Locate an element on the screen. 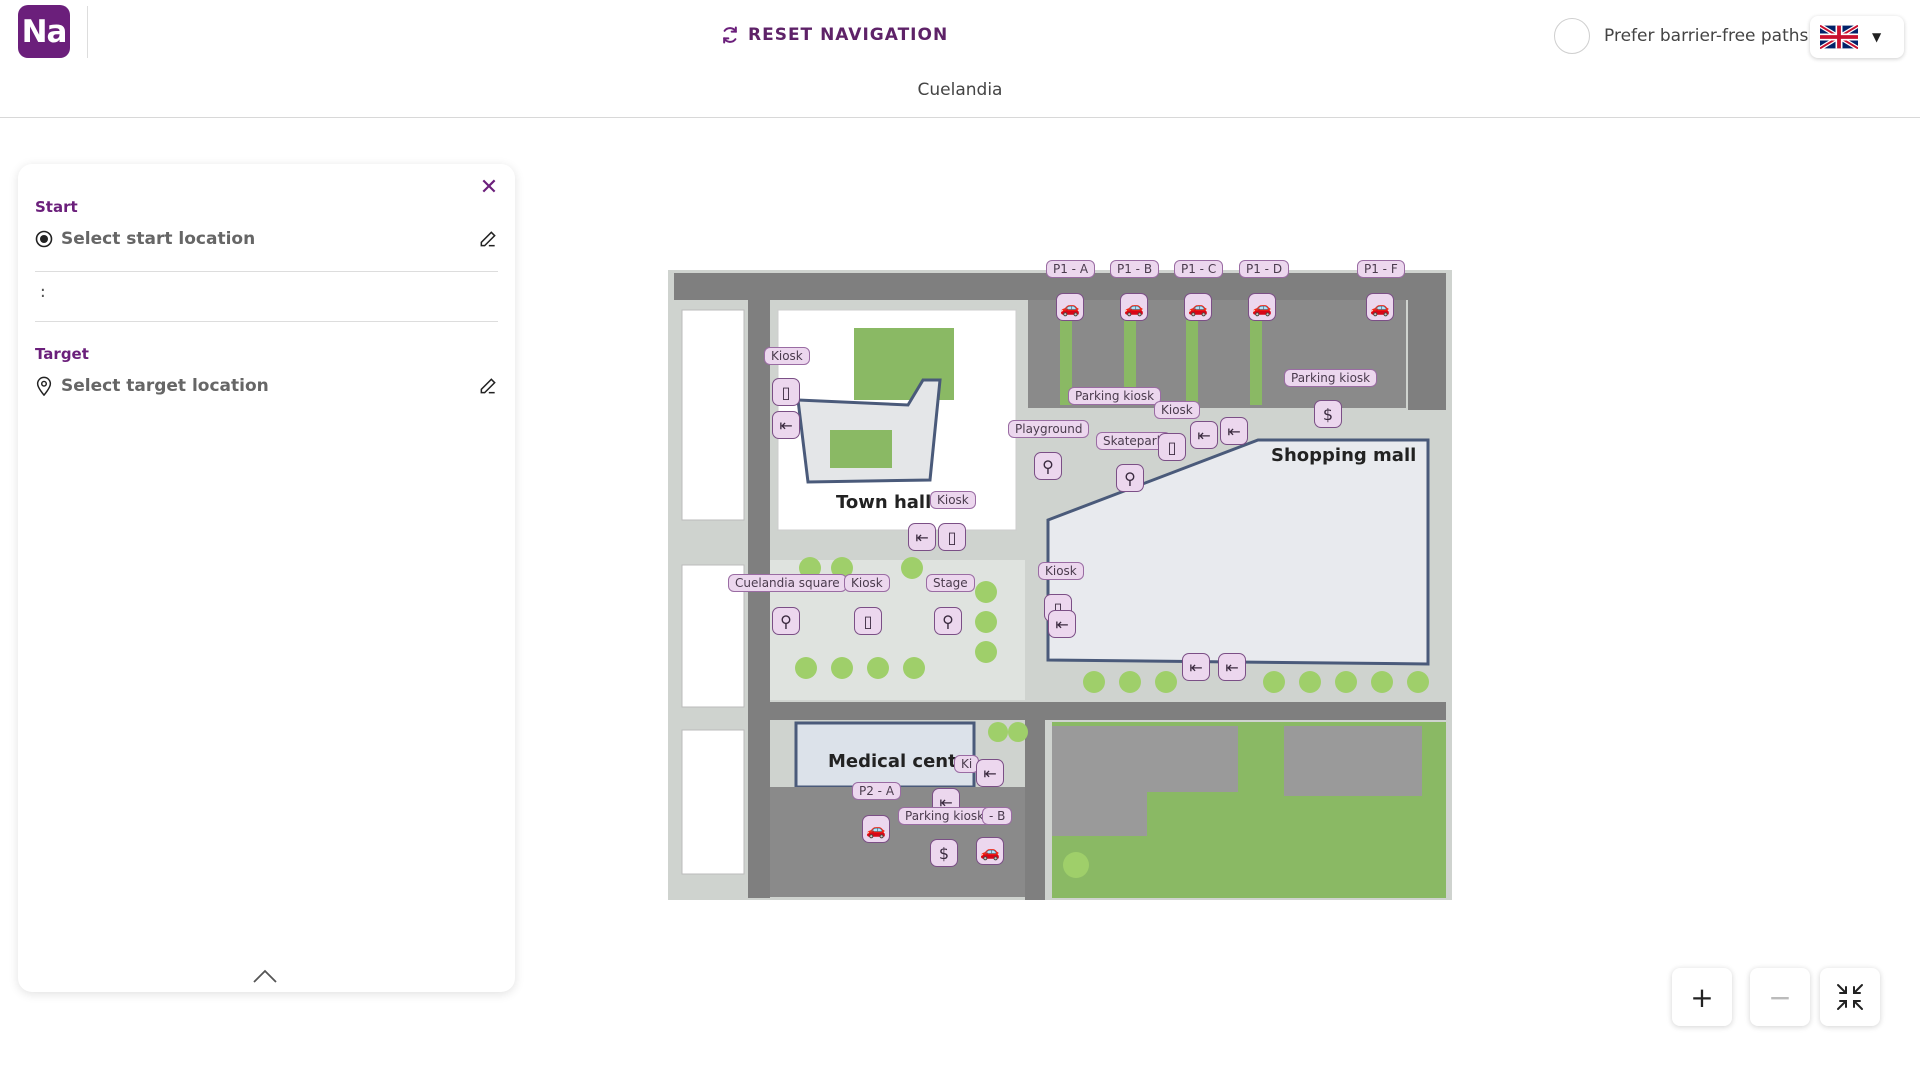 Image resolution: width=1920 pixels, height=1080 pixels. start-placeholder: Select start location is located at coordinates (158, 239).